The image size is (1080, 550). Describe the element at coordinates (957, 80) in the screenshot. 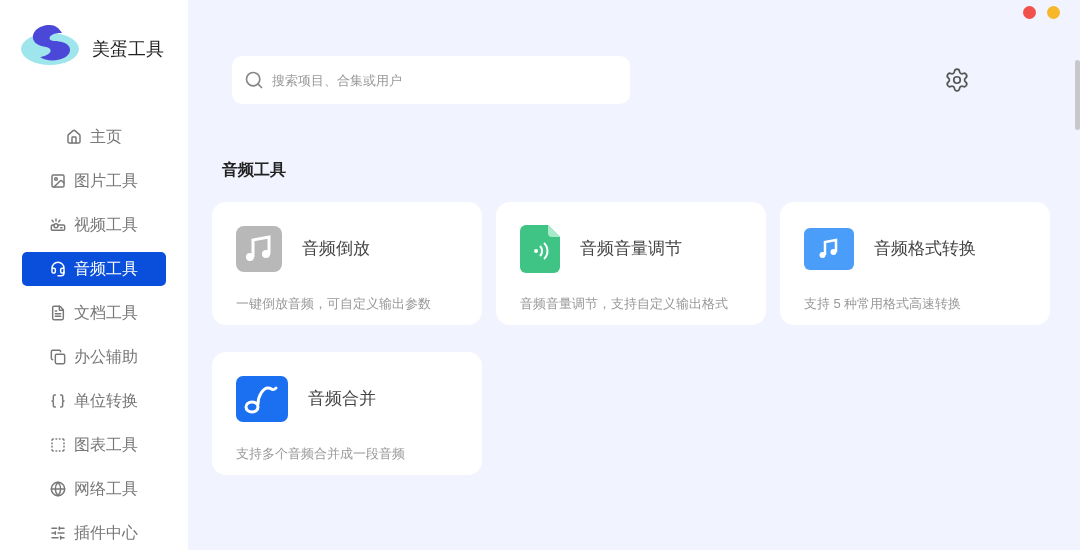

I see `settings-icon` at that location.